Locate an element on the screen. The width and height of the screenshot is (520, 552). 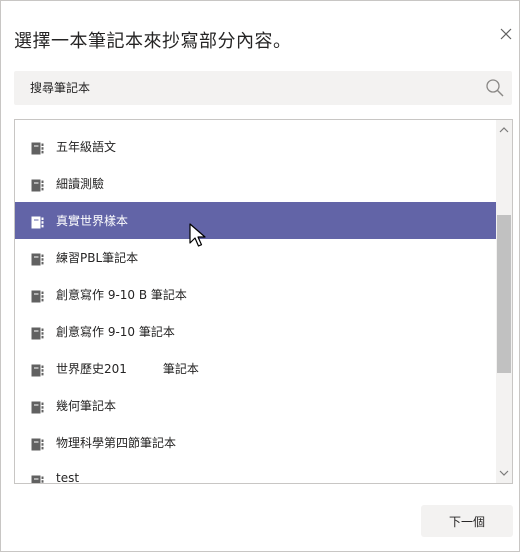
scrollbar is located at coordinates (504, 301).